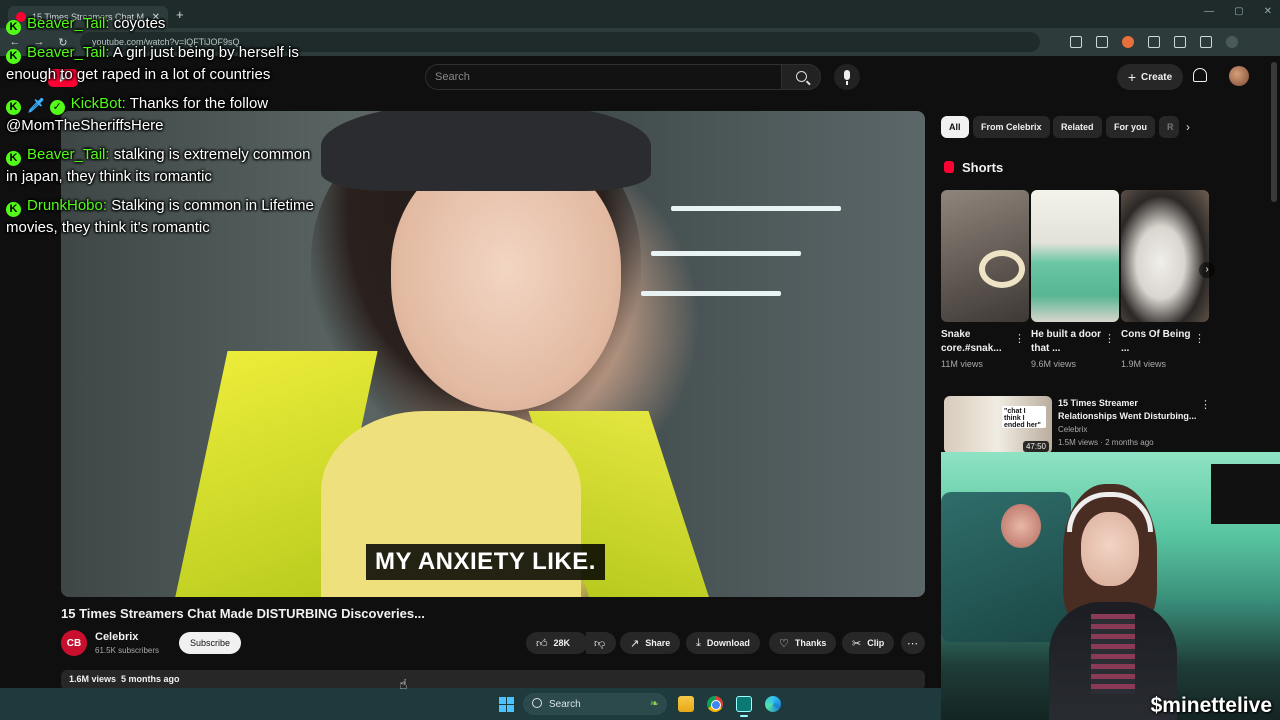 This screenshot has width=1280, height=720. What do you see at coordinates (565, 704) in the screenshot?
I see `taskbar-search-label: Search` at bounding box center [565, 704].